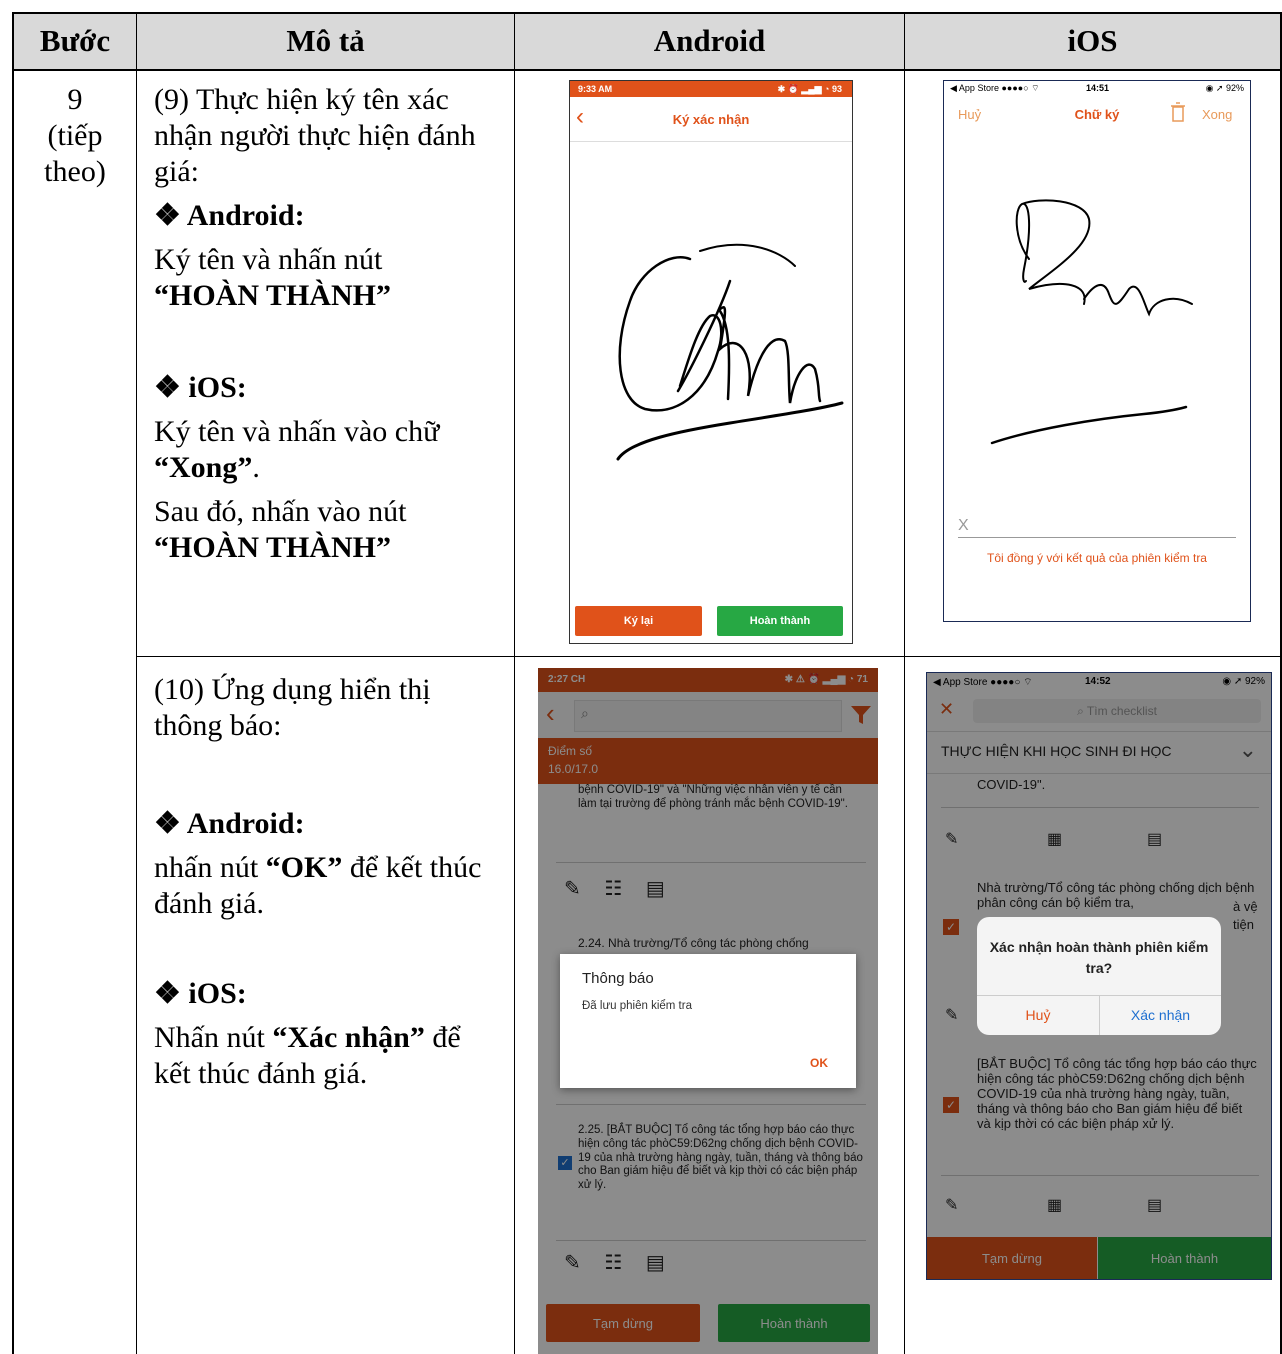 Image resolution: width=1282 pixels, height=1354 pixels. What do you see at coordinates (75, 99) in the screenshot?
I see `step-number: 9` at bounding box center [75, 99].